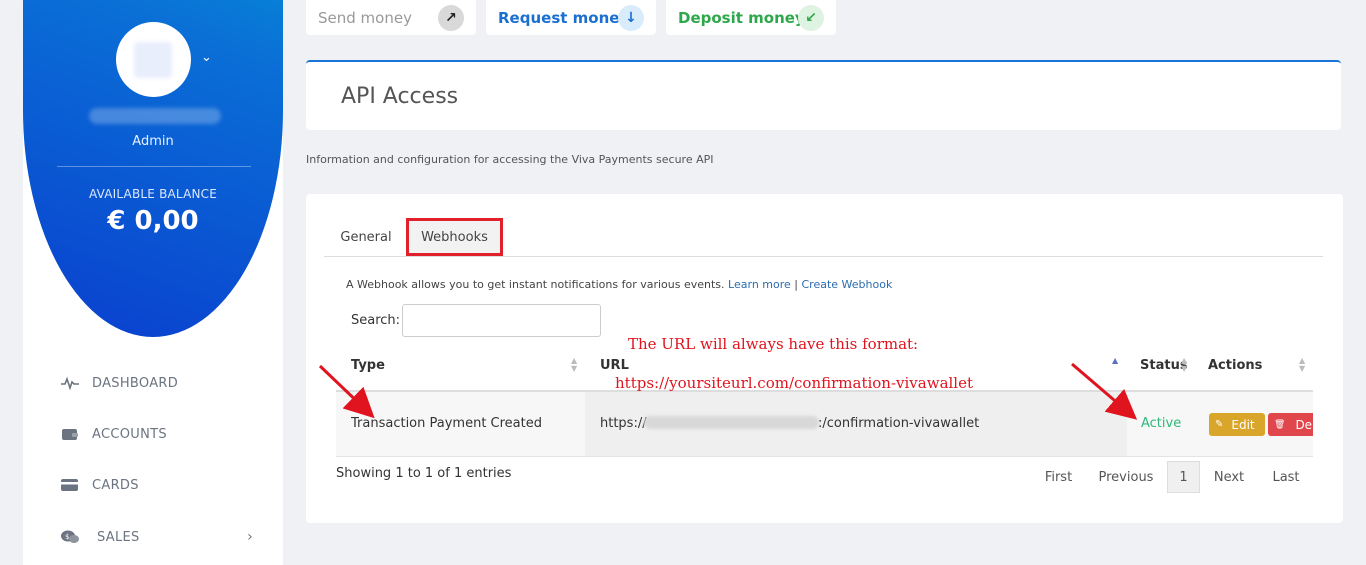  Describe the element at coordinates (1104, 391) in the screenshot. I see `annotation-arrow-status` at that location.